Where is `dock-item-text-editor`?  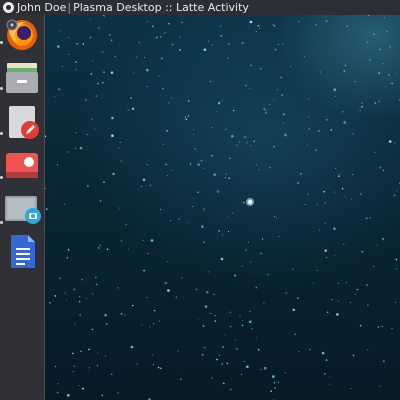 dock-item-text-editor is located at coordinates (22, 122).